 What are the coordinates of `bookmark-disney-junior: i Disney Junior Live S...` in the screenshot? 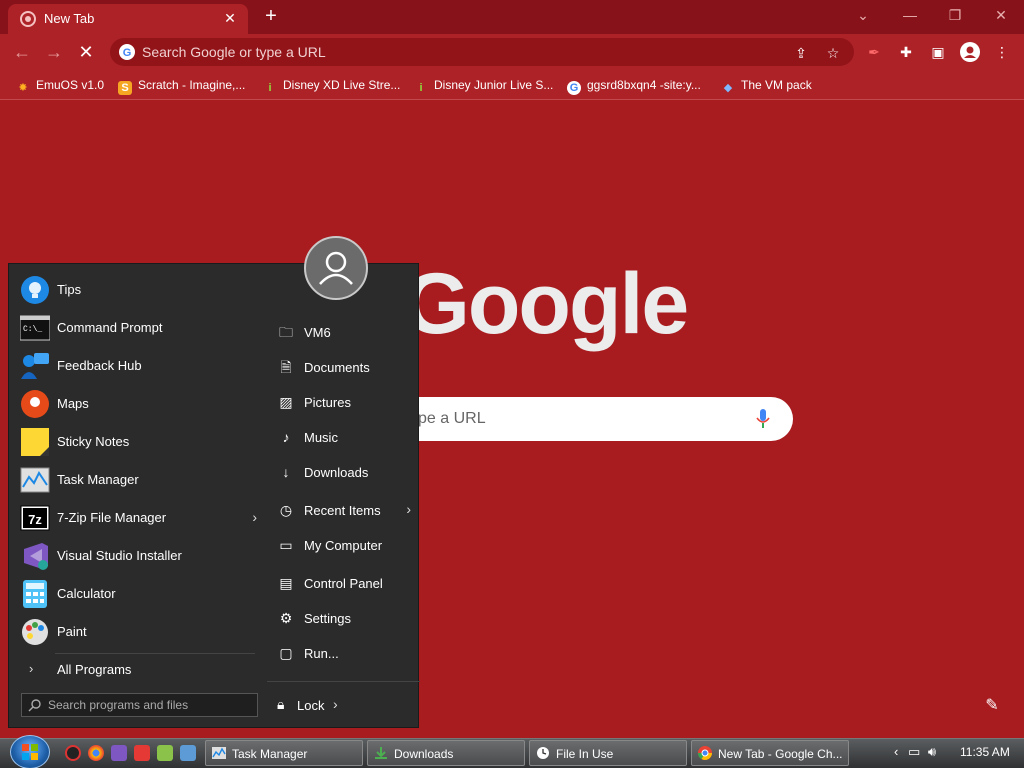 It's located at (483, 85).